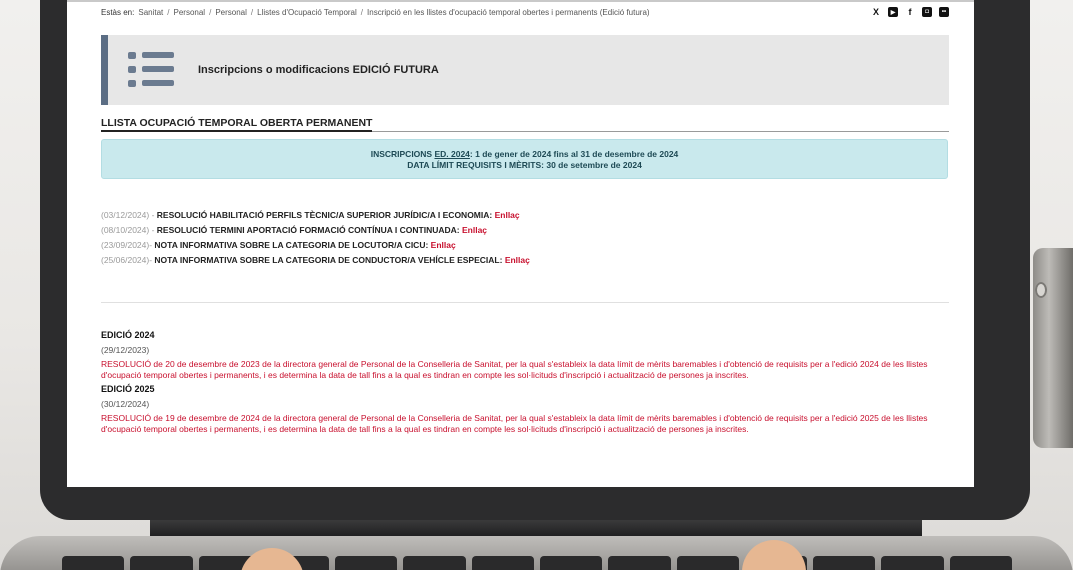  What do you see at coordinates (402, 154) in the screenshot?
I see `info-line-1-prefix: INSCRIPCIONS` at bounding box center [402, 154].